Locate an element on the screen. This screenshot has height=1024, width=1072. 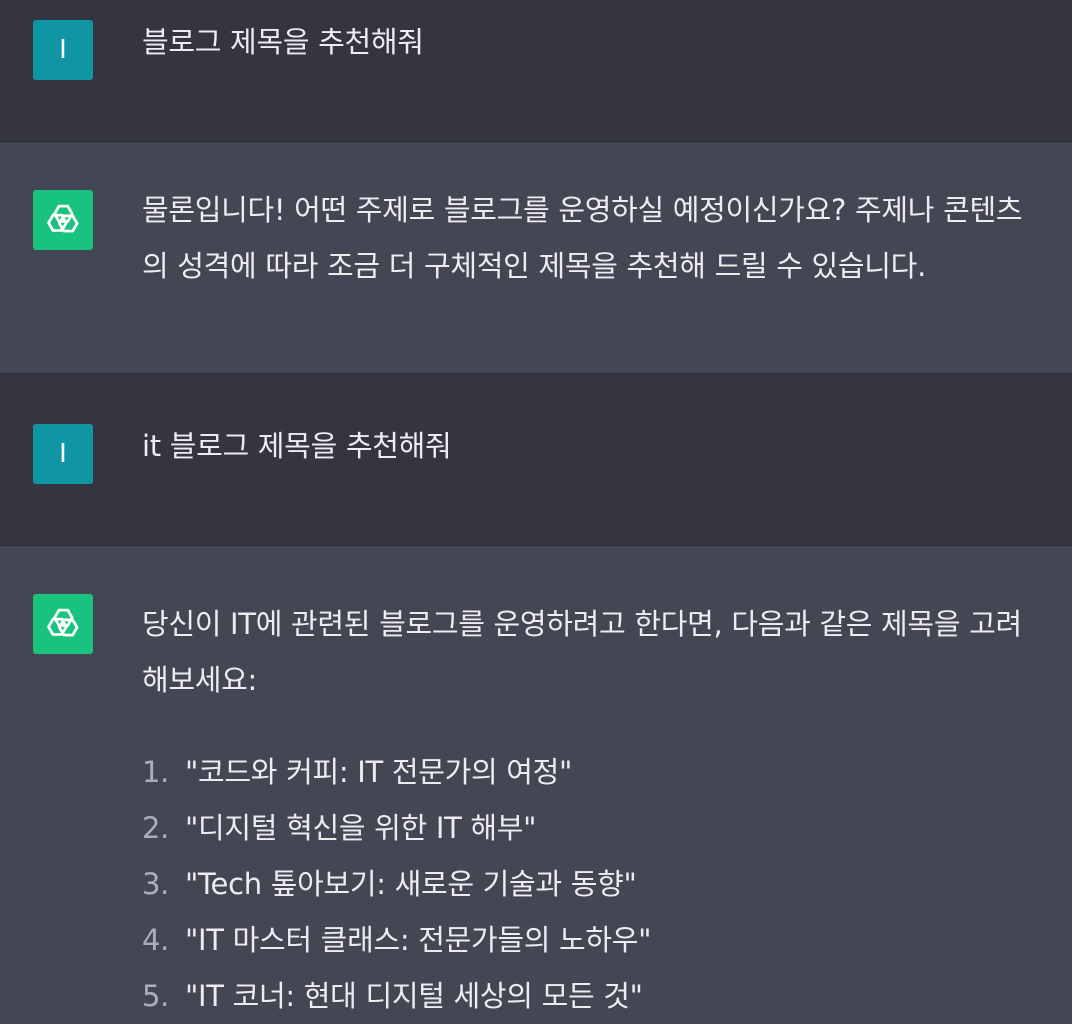
list-item-text: "IT 코너: 현대 디지털 세상의 모든 것" is located at coordinates (414, 996).